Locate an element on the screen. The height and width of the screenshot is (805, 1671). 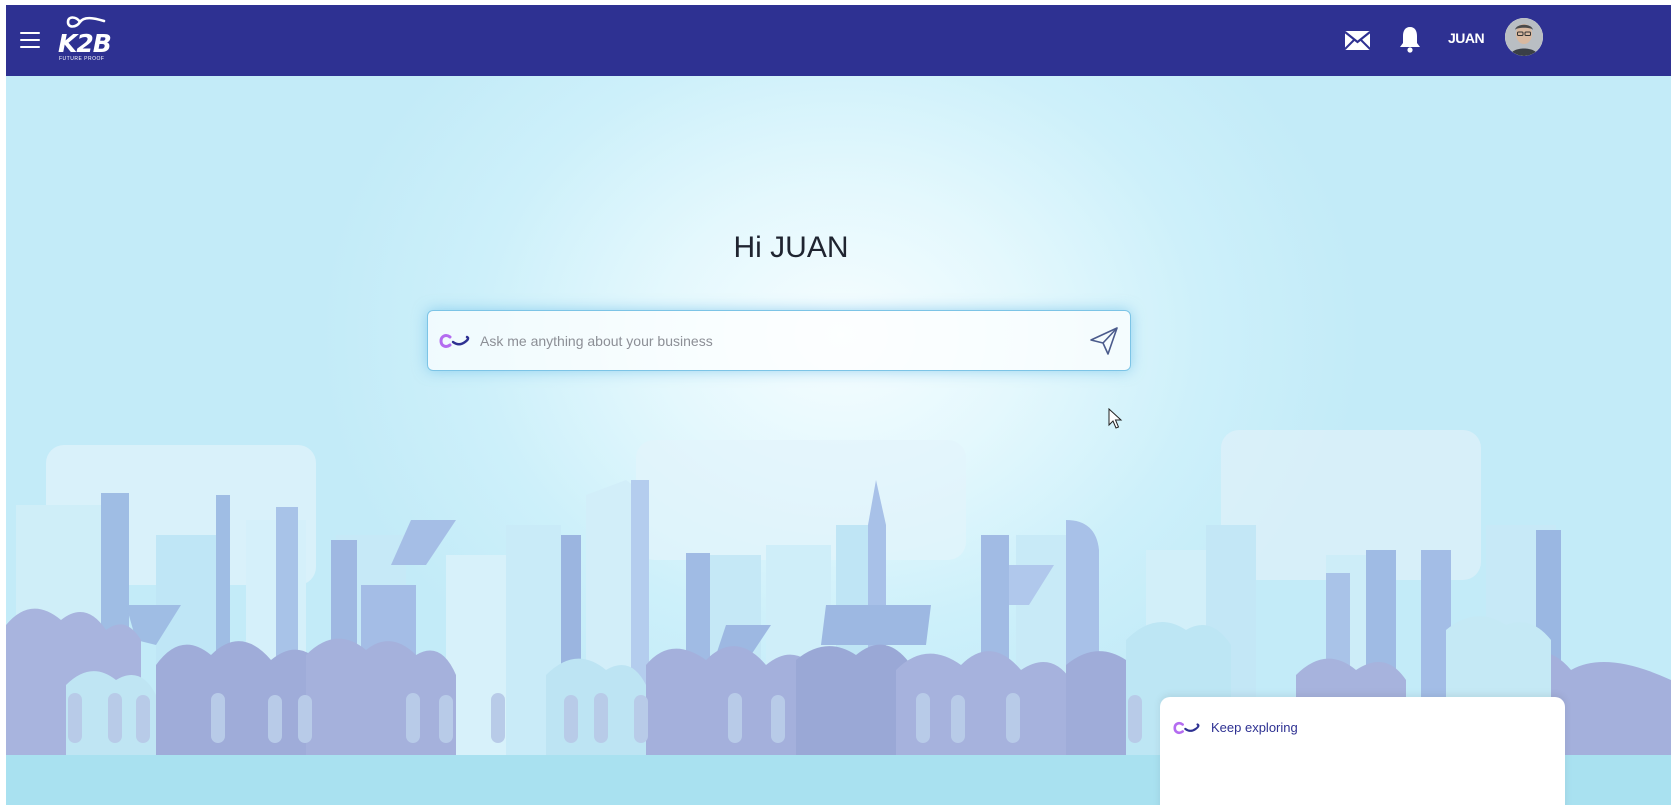
username-label: JUAN is located at coordinates (1466, 38).